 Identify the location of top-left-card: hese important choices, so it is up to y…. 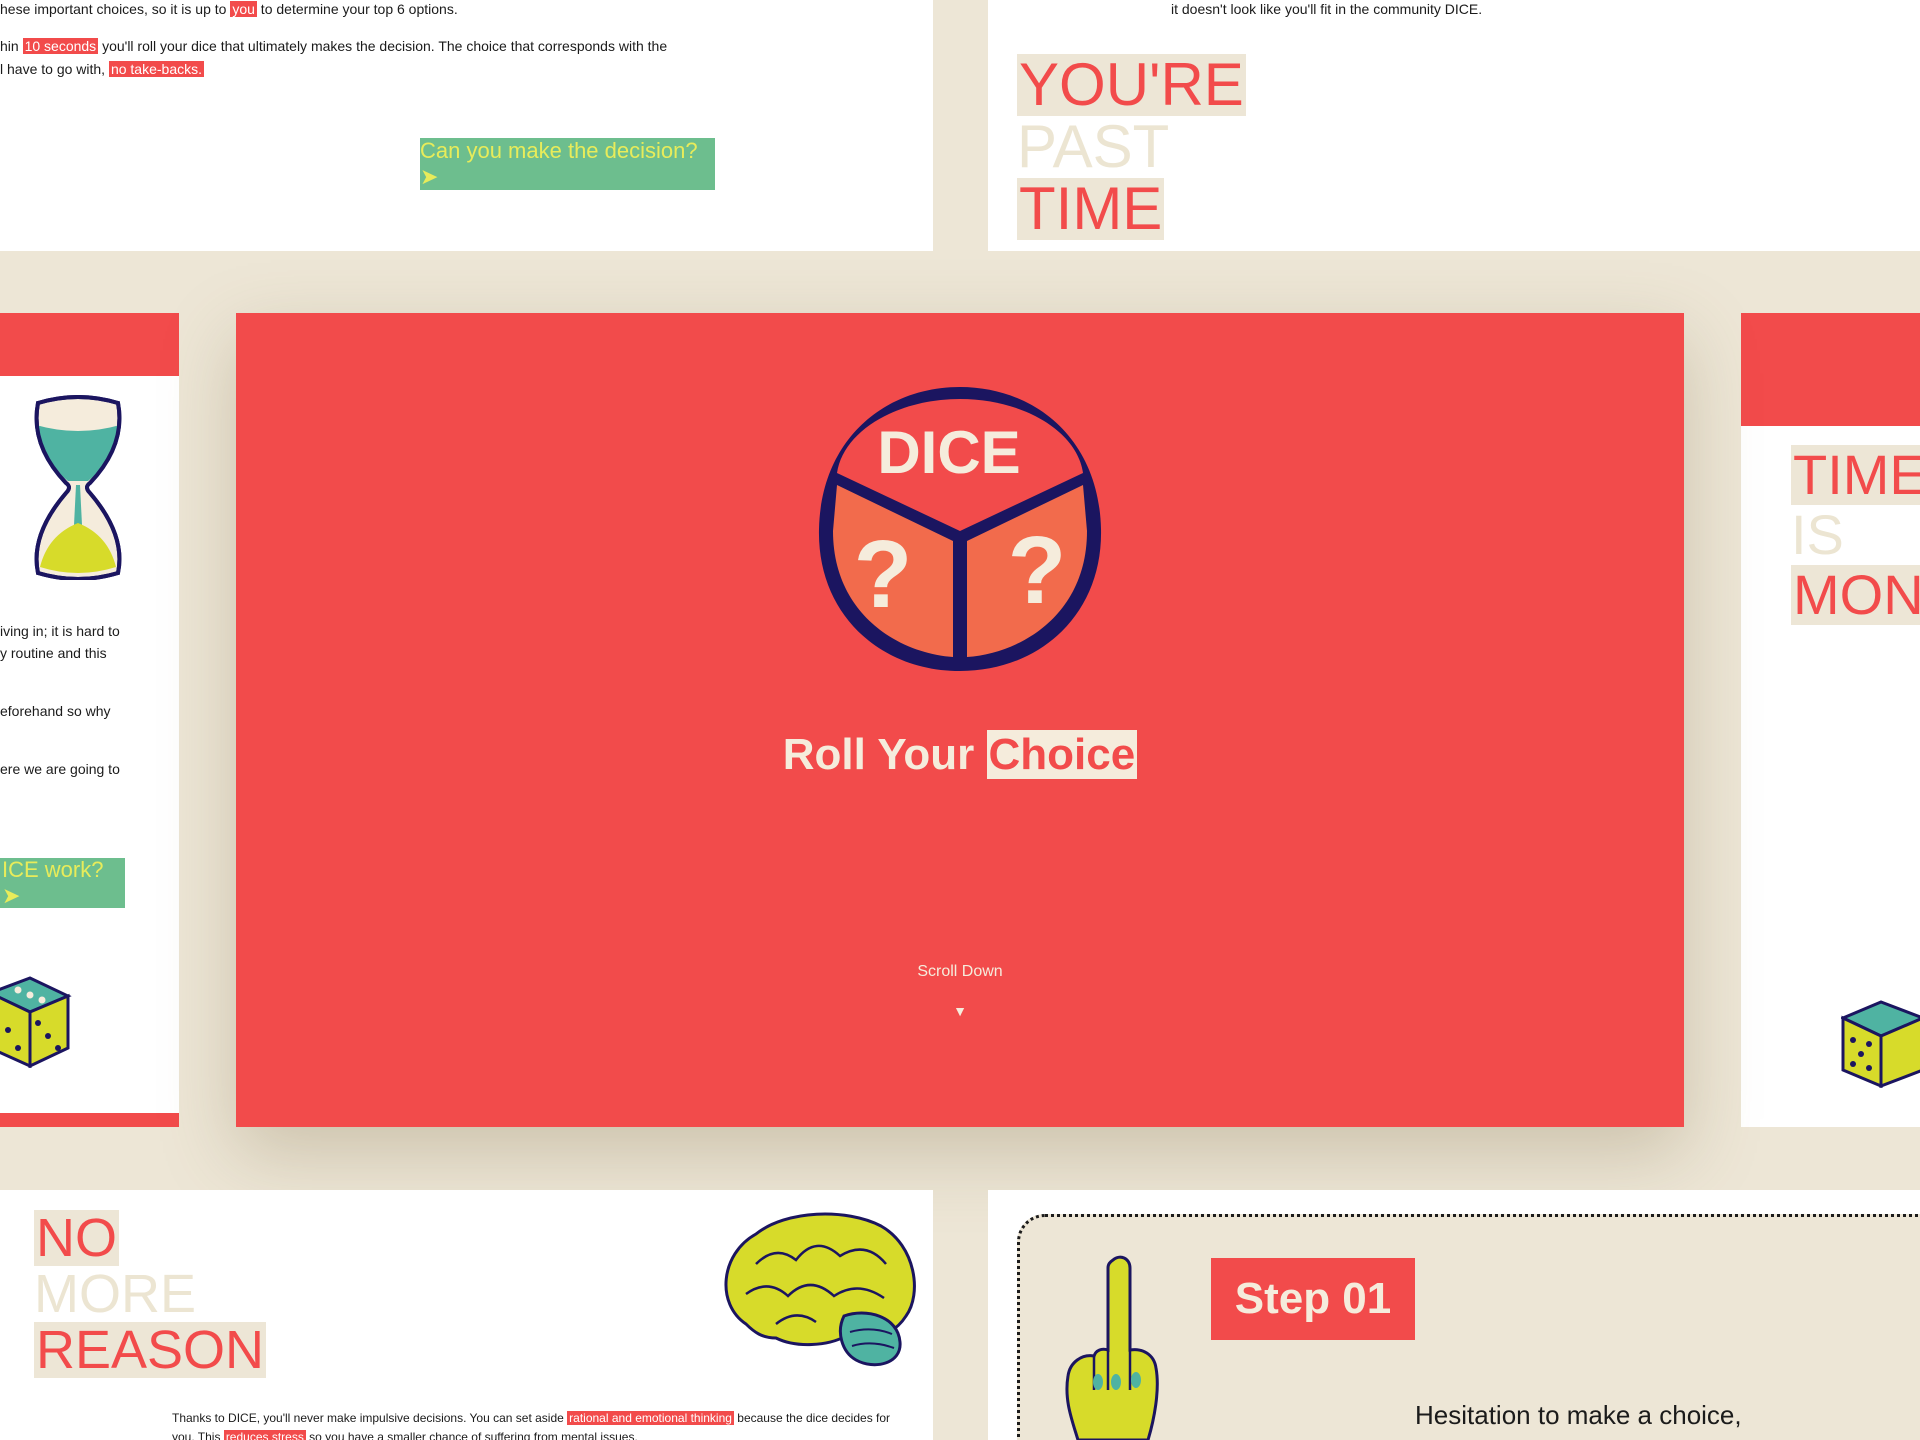
(466, 125).